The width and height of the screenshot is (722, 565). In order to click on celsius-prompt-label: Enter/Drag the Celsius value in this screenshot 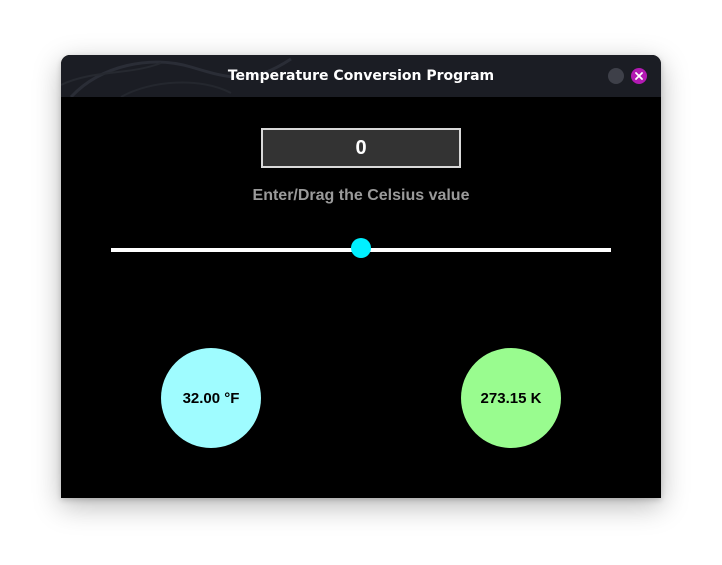, I will do `click(361, 195)`.